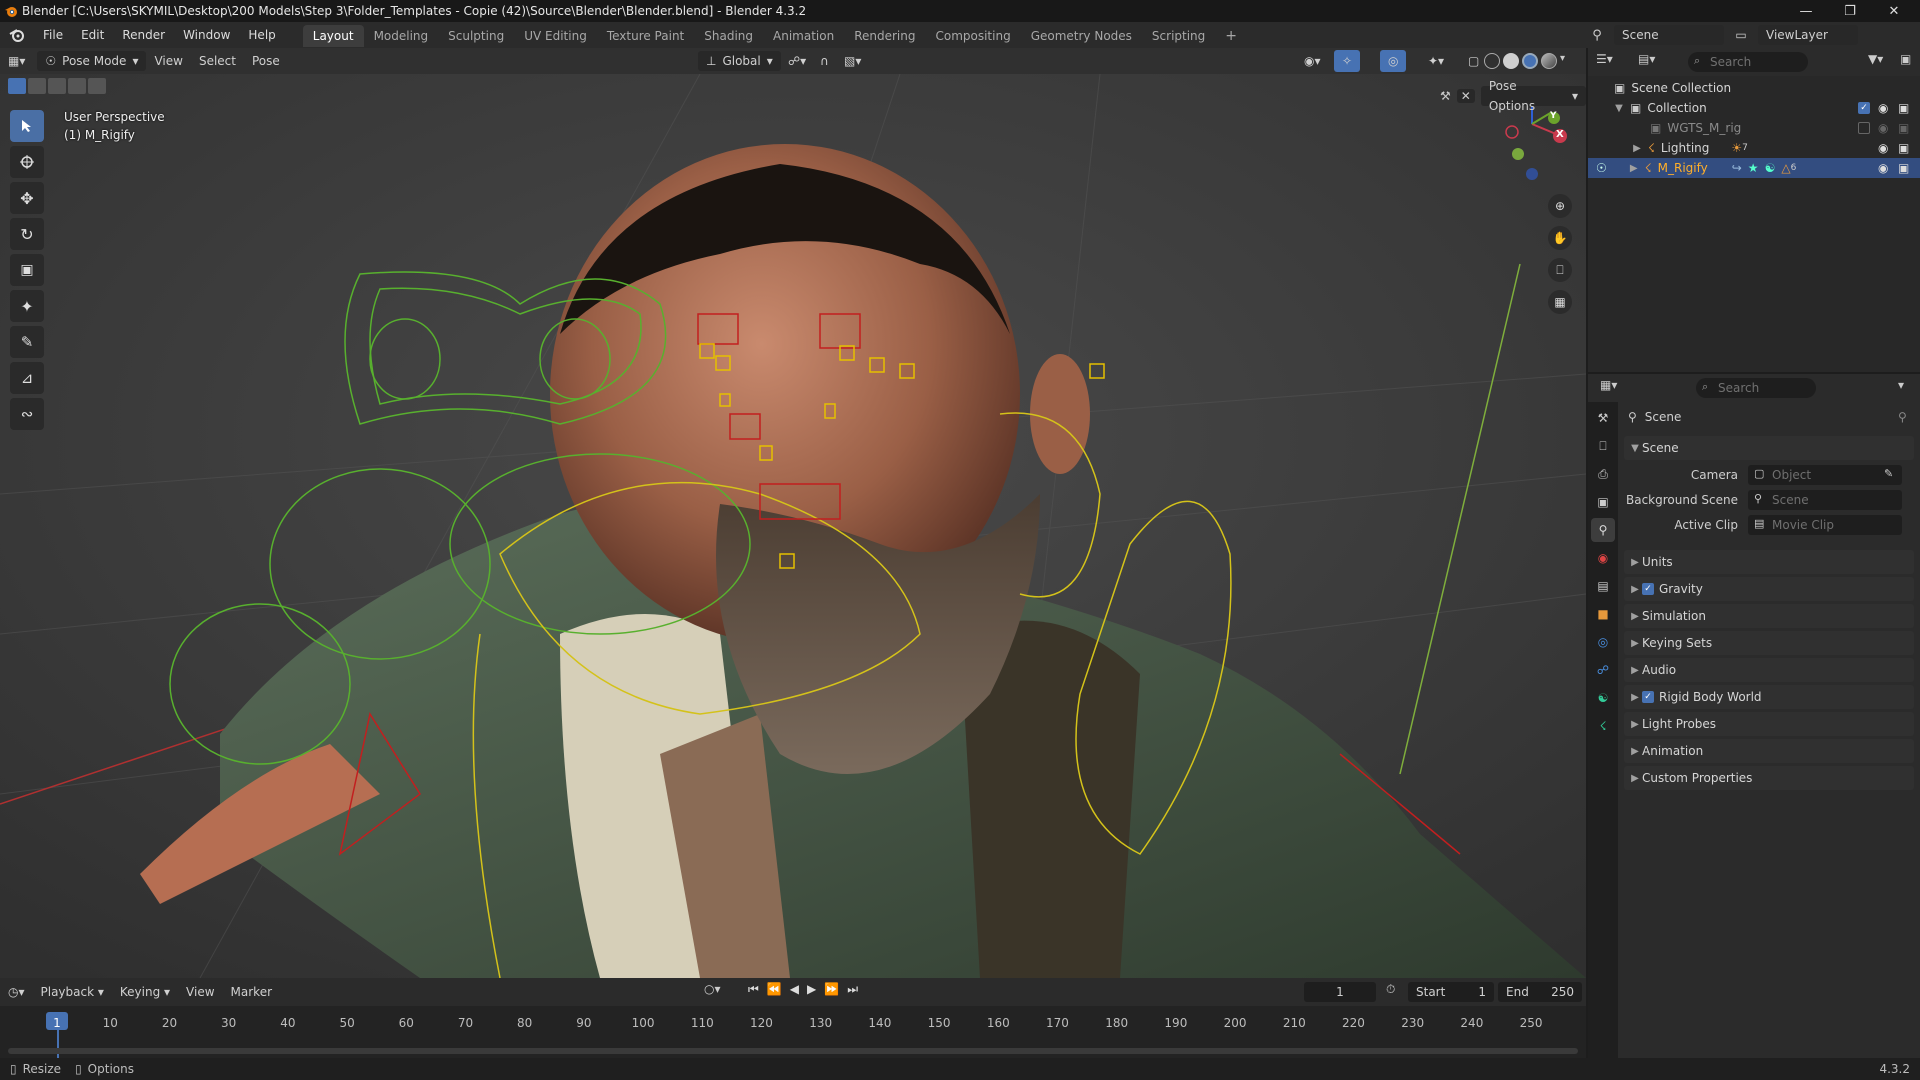  Describe the element at coordinates (1603, 446) in the screenshot. I see `render-tab-icon: ⎕` at that location.